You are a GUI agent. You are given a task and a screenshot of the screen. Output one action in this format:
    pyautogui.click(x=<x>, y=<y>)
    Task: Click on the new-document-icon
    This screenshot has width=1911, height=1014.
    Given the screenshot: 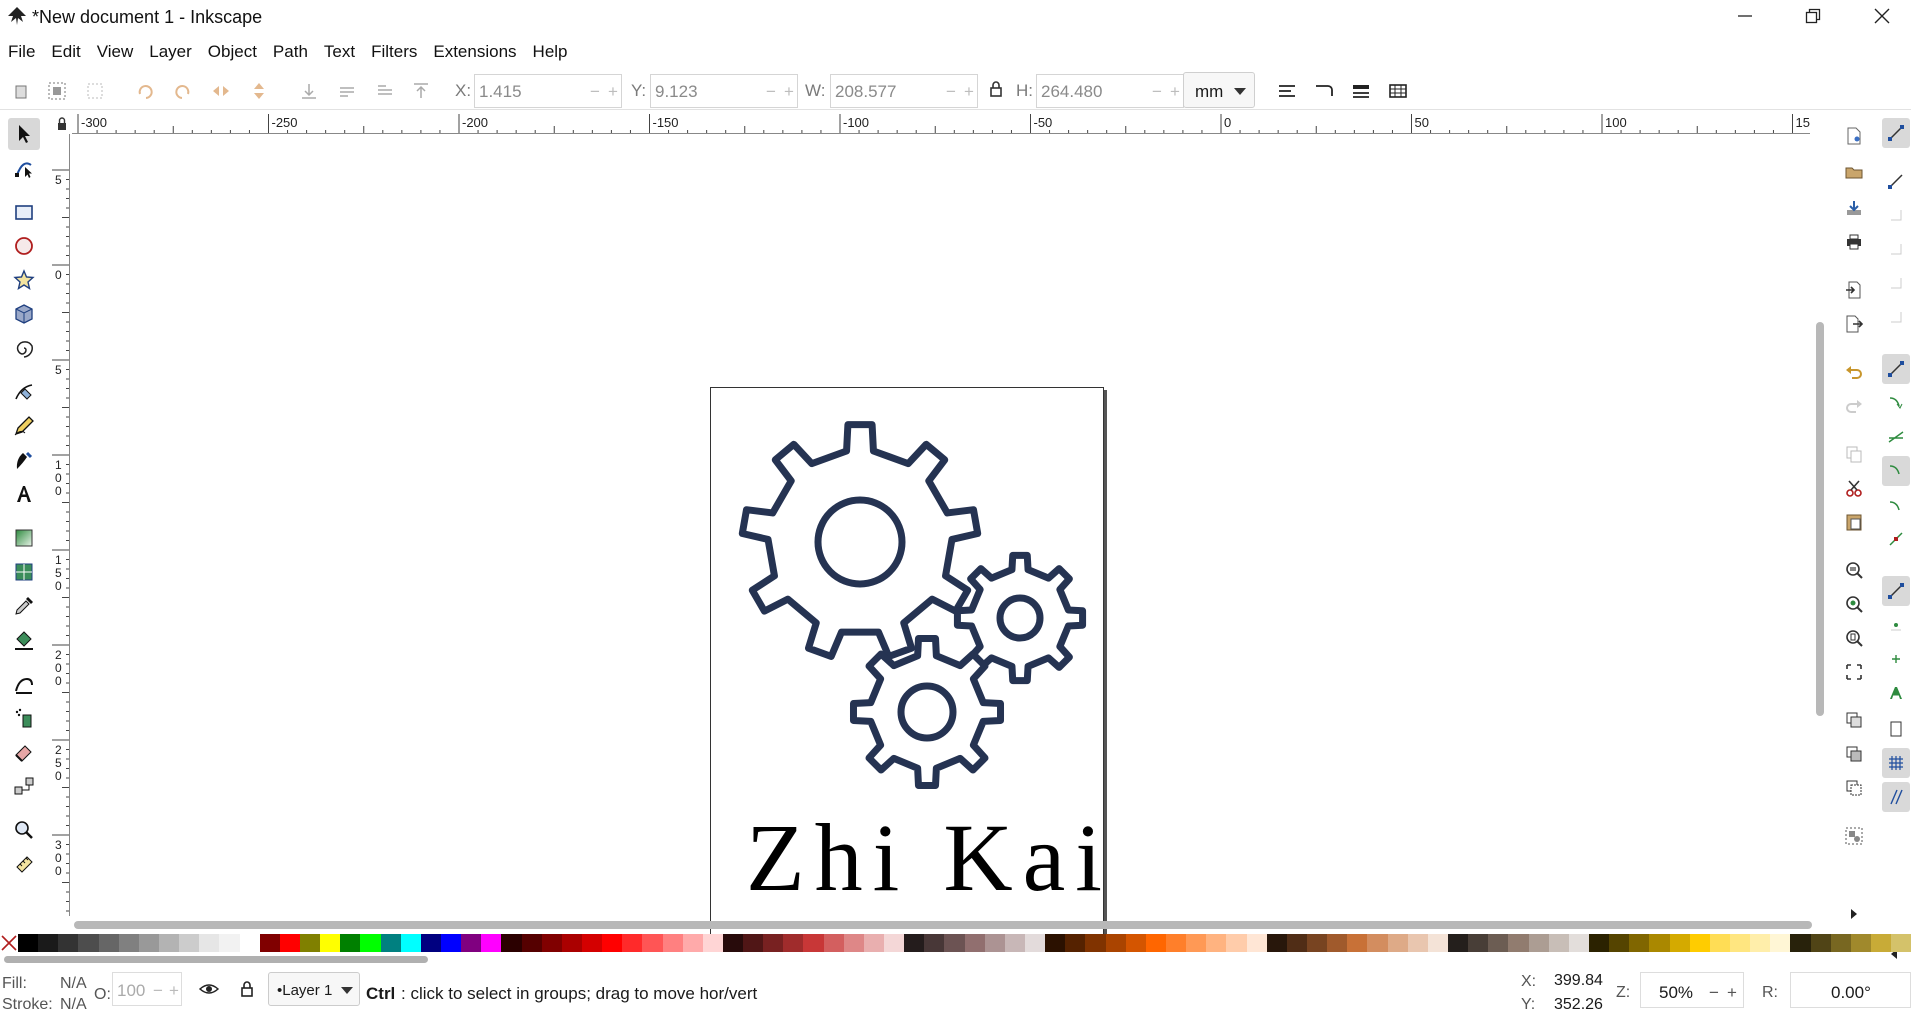 What is the action you would take?
    pyautogui.click(x=1854, y=136)
    